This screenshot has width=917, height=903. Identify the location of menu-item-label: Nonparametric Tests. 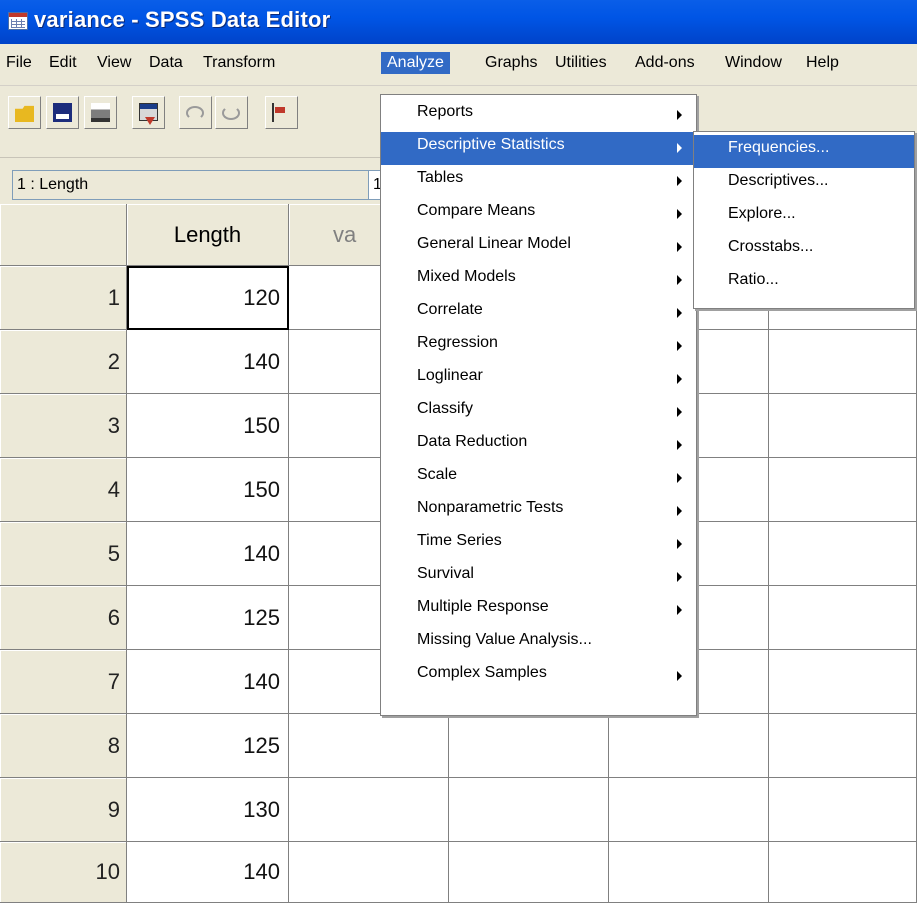
(490, 507).